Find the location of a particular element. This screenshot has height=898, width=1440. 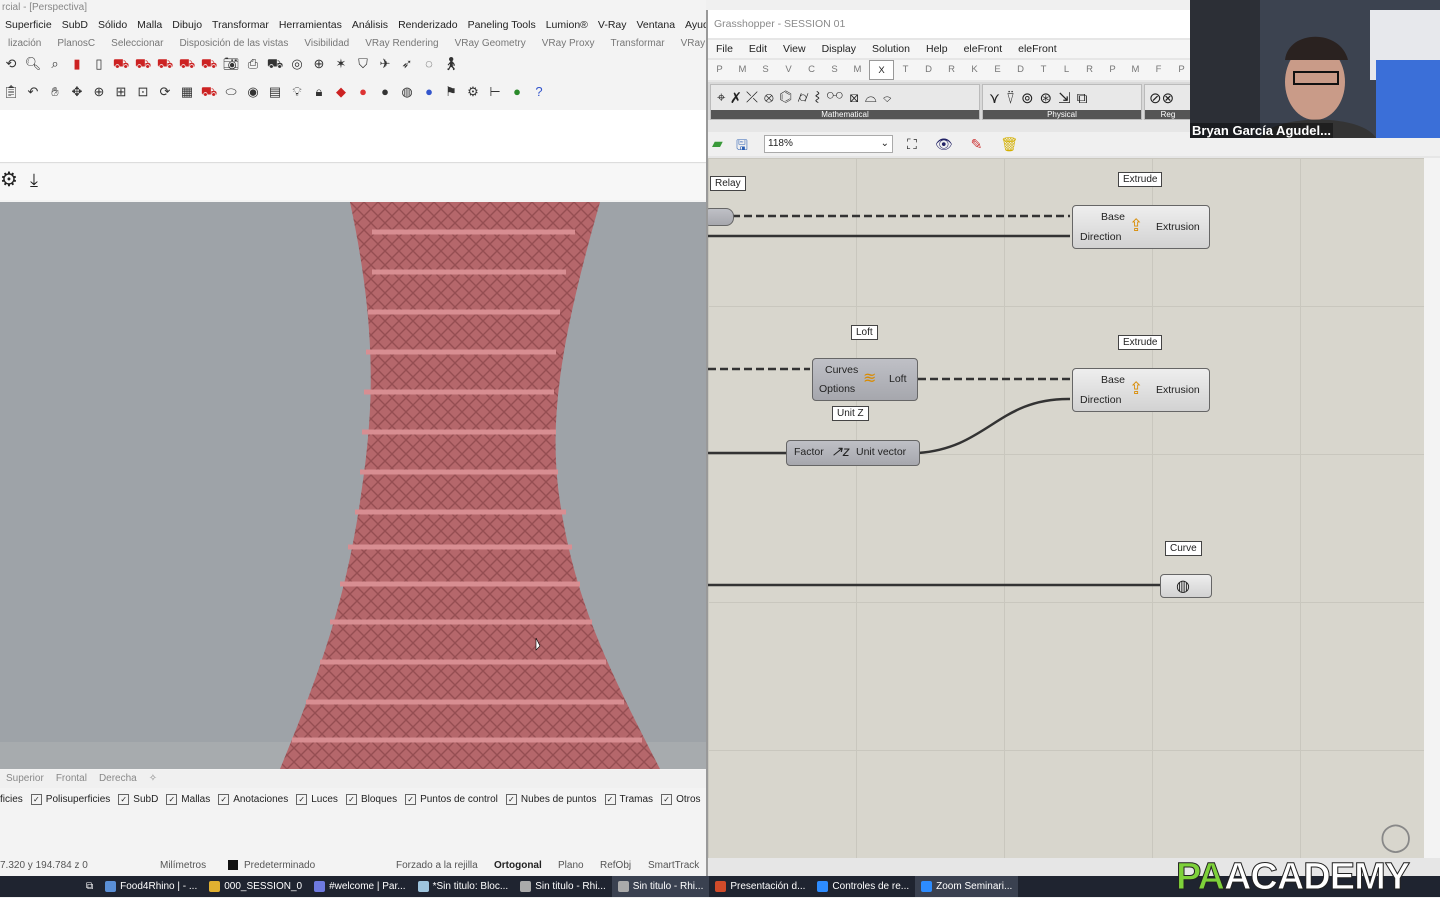

camera-icon: 📷︎ is located at coordinates (231, 64).